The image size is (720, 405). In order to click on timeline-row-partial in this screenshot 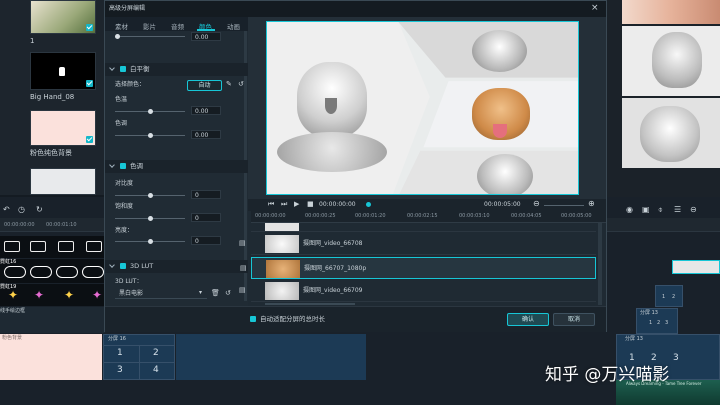, I will do `click(423, 227)`.